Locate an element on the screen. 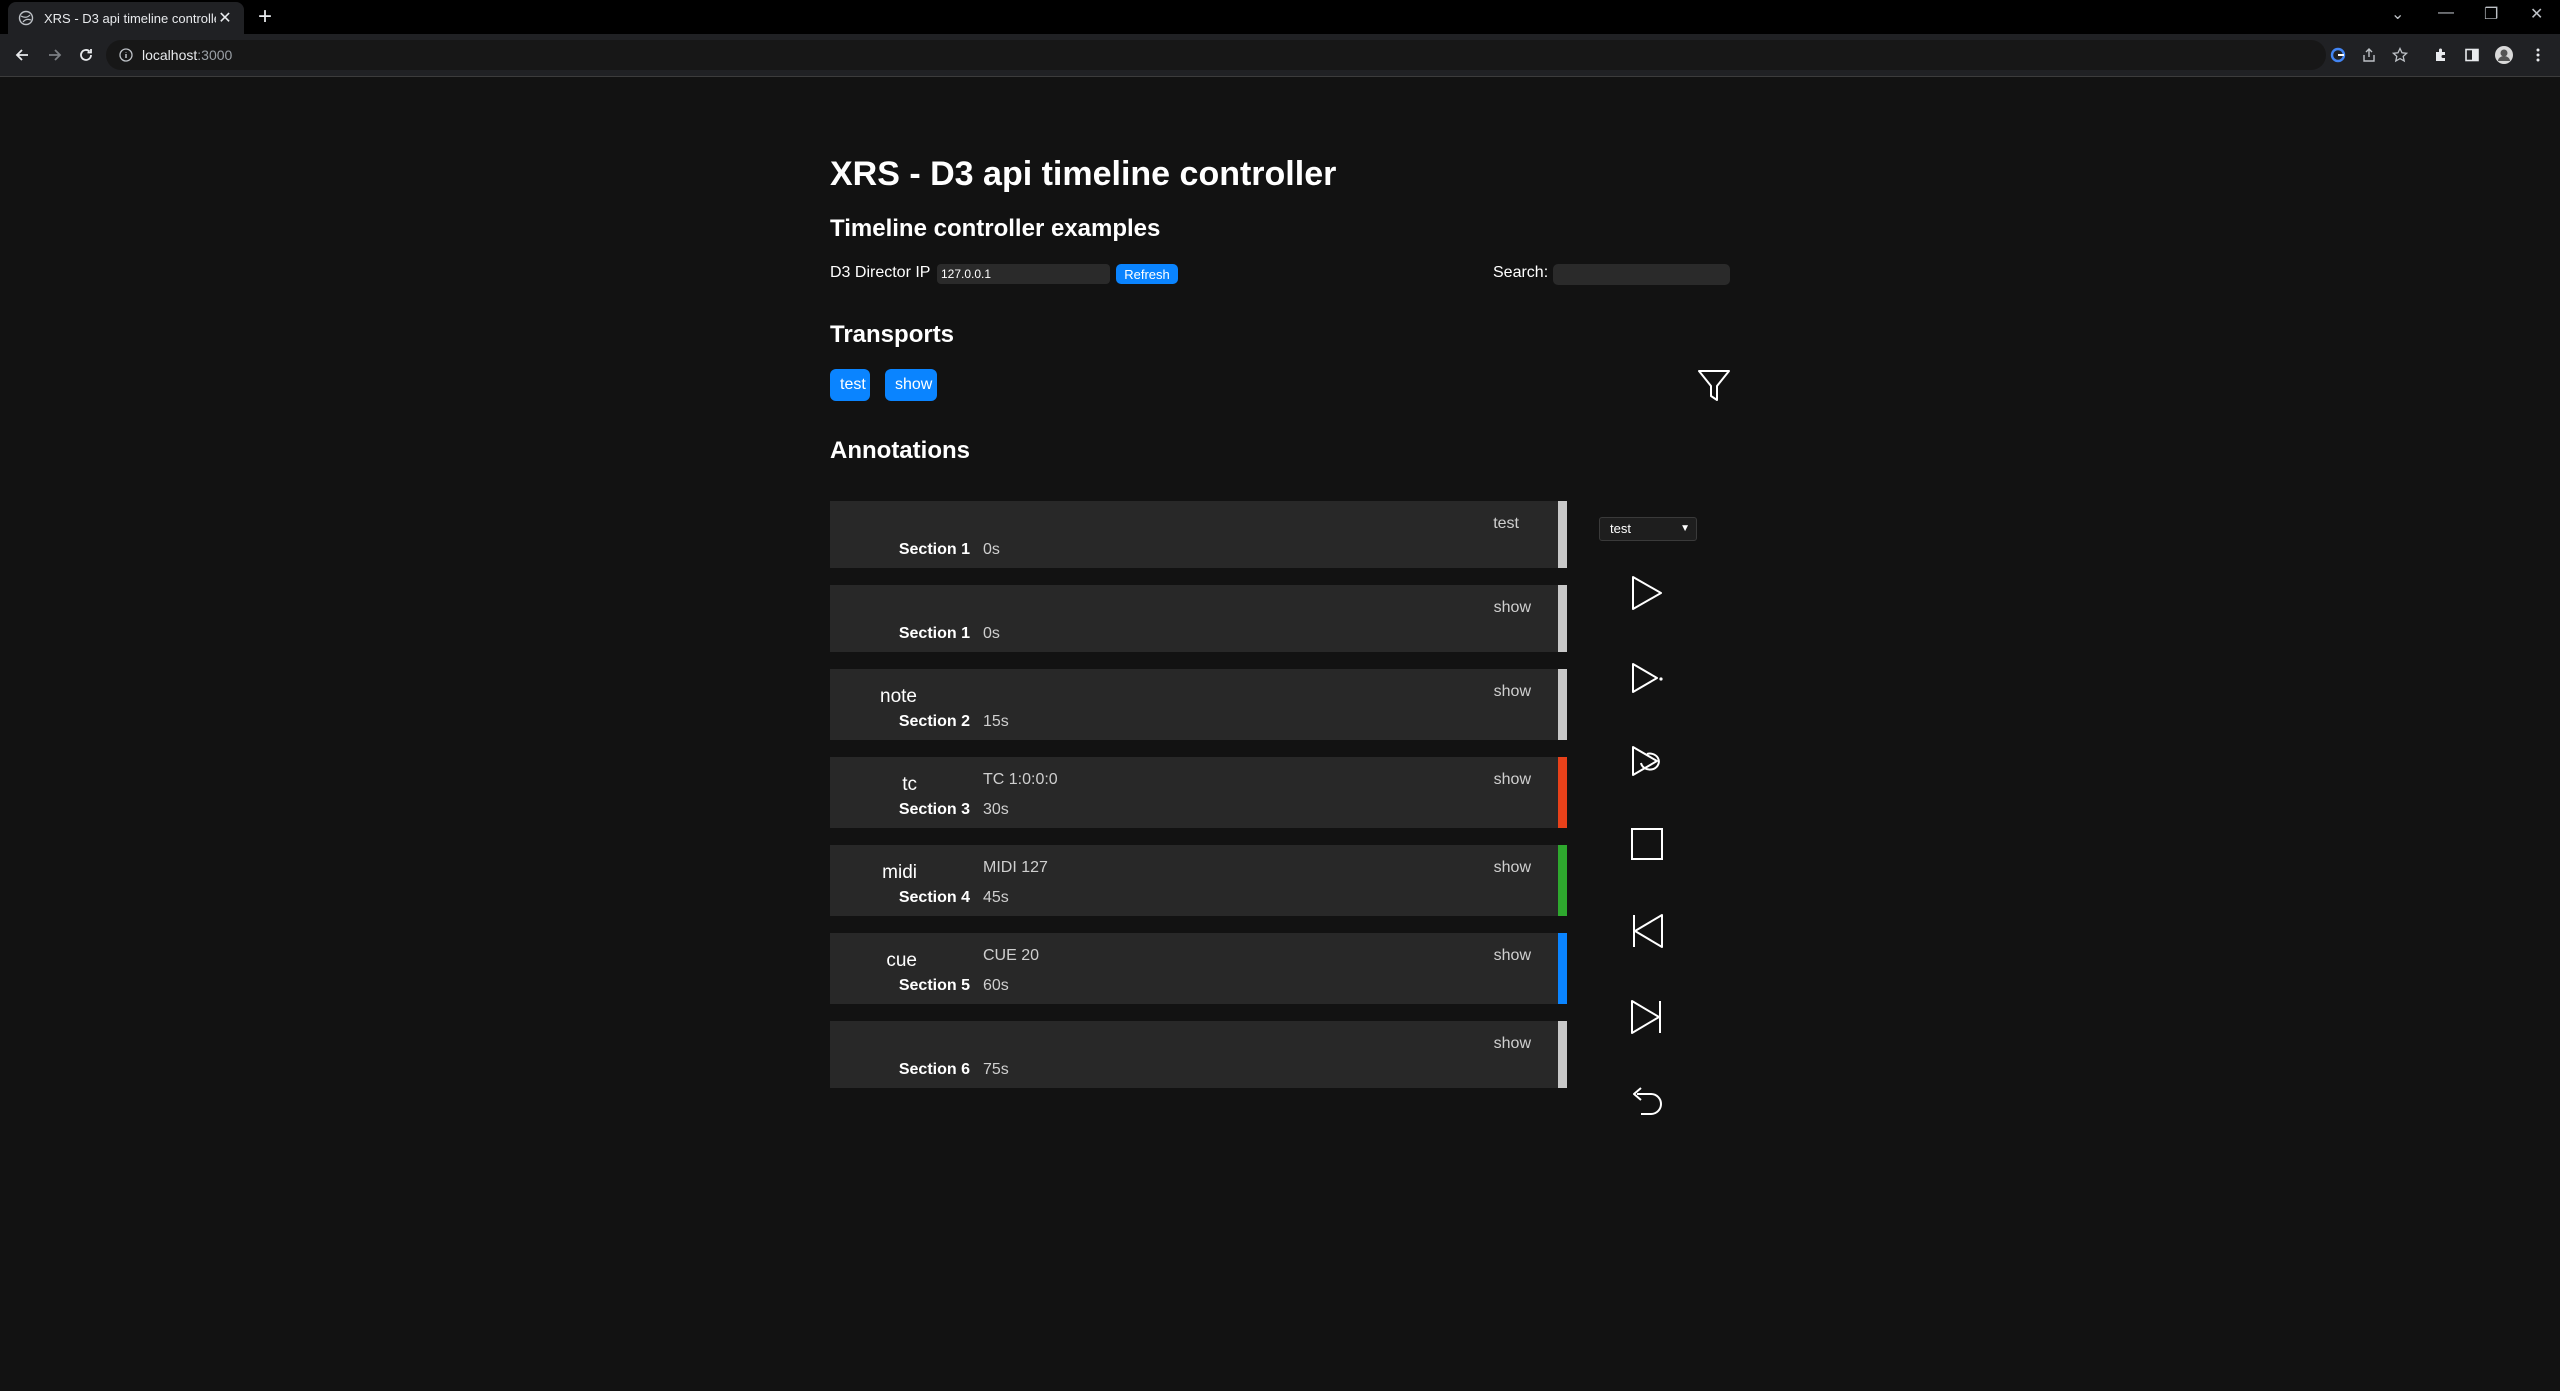 This screenshot has width=2560, height=1391. back-button is located at coordinates (22, 55).